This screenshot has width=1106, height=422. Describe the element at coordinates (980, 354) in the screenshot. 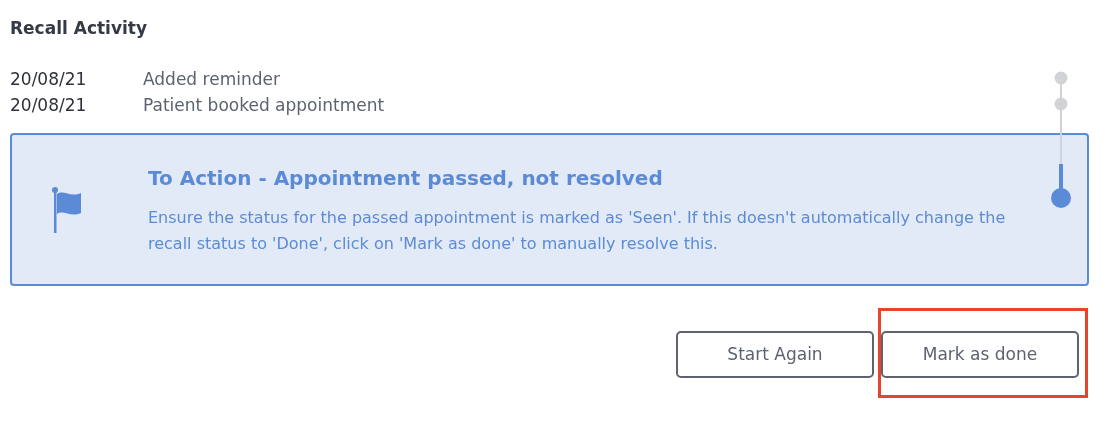

I see `action-button: Mark as done` at that location.